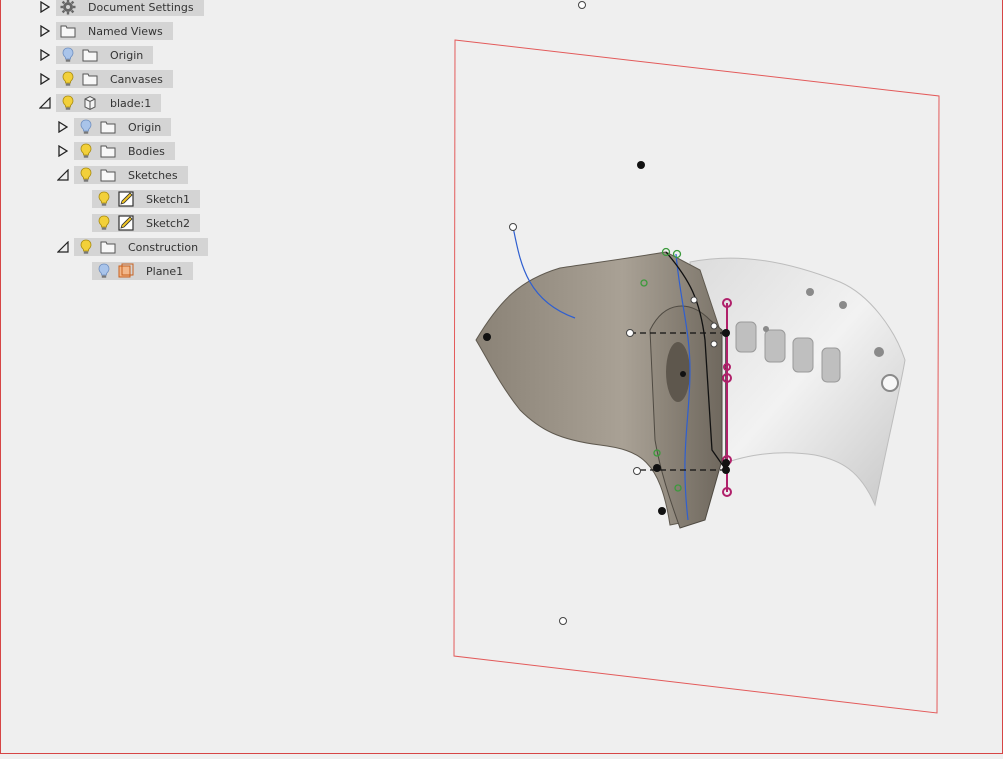 The image size is (1003, 759). I want to click on browser-item-pill: Bodies, so click(124, 151).